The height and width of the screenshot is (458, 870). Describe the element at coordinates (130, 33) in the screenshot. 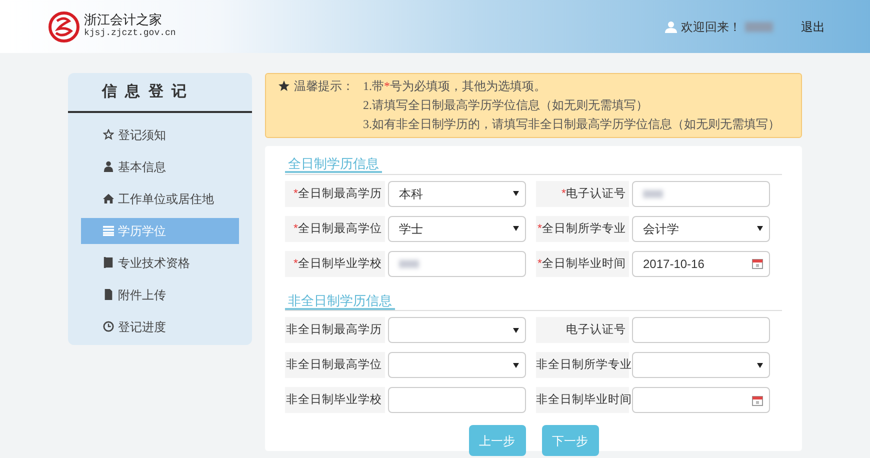

I see `site-url: kjsj.zjczt.gov.cn` at that location.